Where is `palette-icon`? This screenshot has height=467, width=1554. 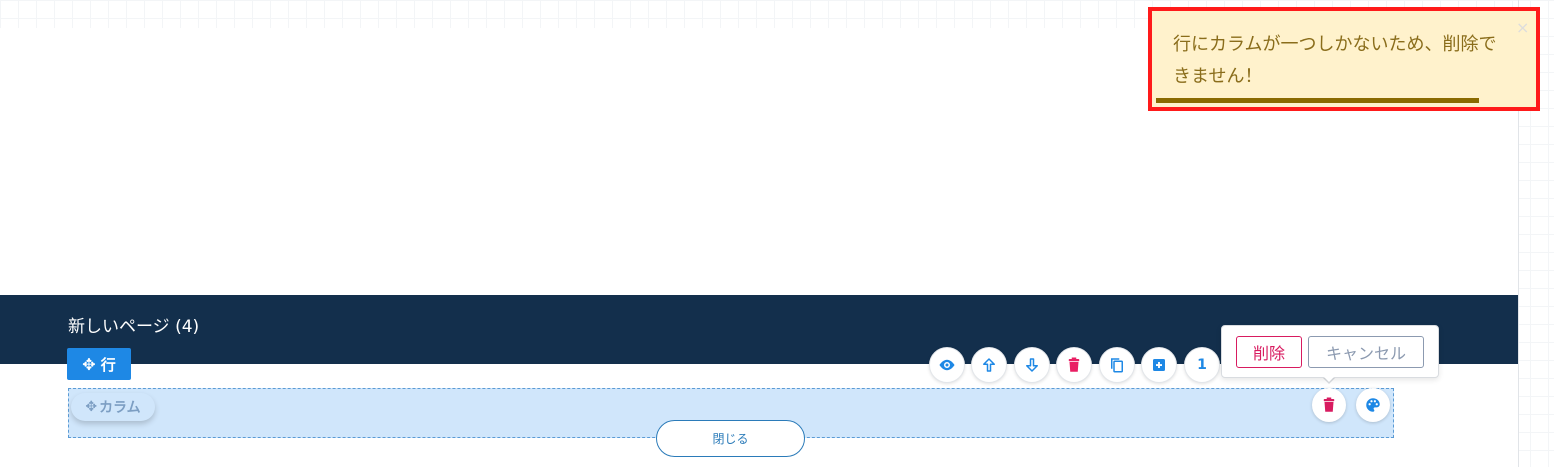 palette-icon is located at coordinates (1373, 405).